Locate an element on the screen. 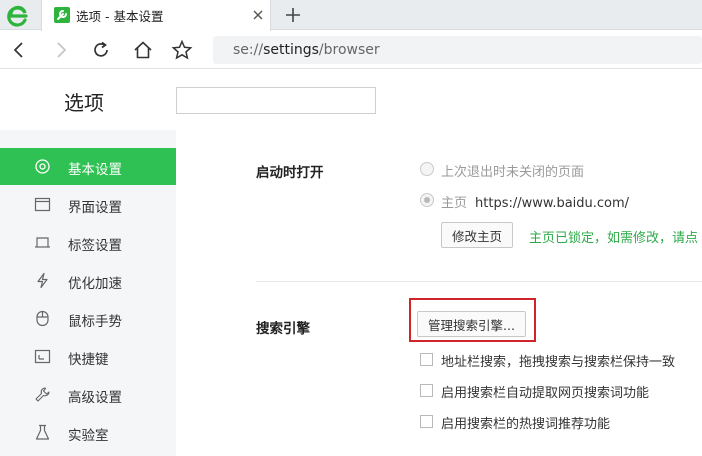  sidebar-item-optimize: 优化加速 is located at coordinates (88, 280).